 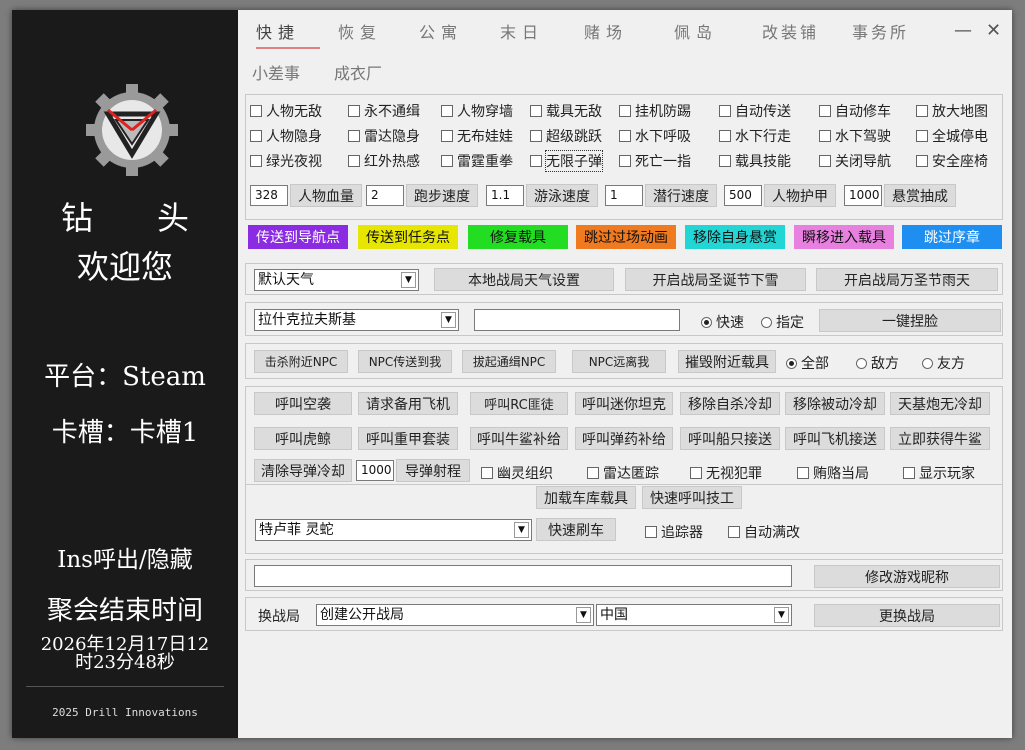 What do you see at coordinates (800, 195) in the screenshot?
I see `set-armor-button: 人物护甲` at bounding box center [800, 195].